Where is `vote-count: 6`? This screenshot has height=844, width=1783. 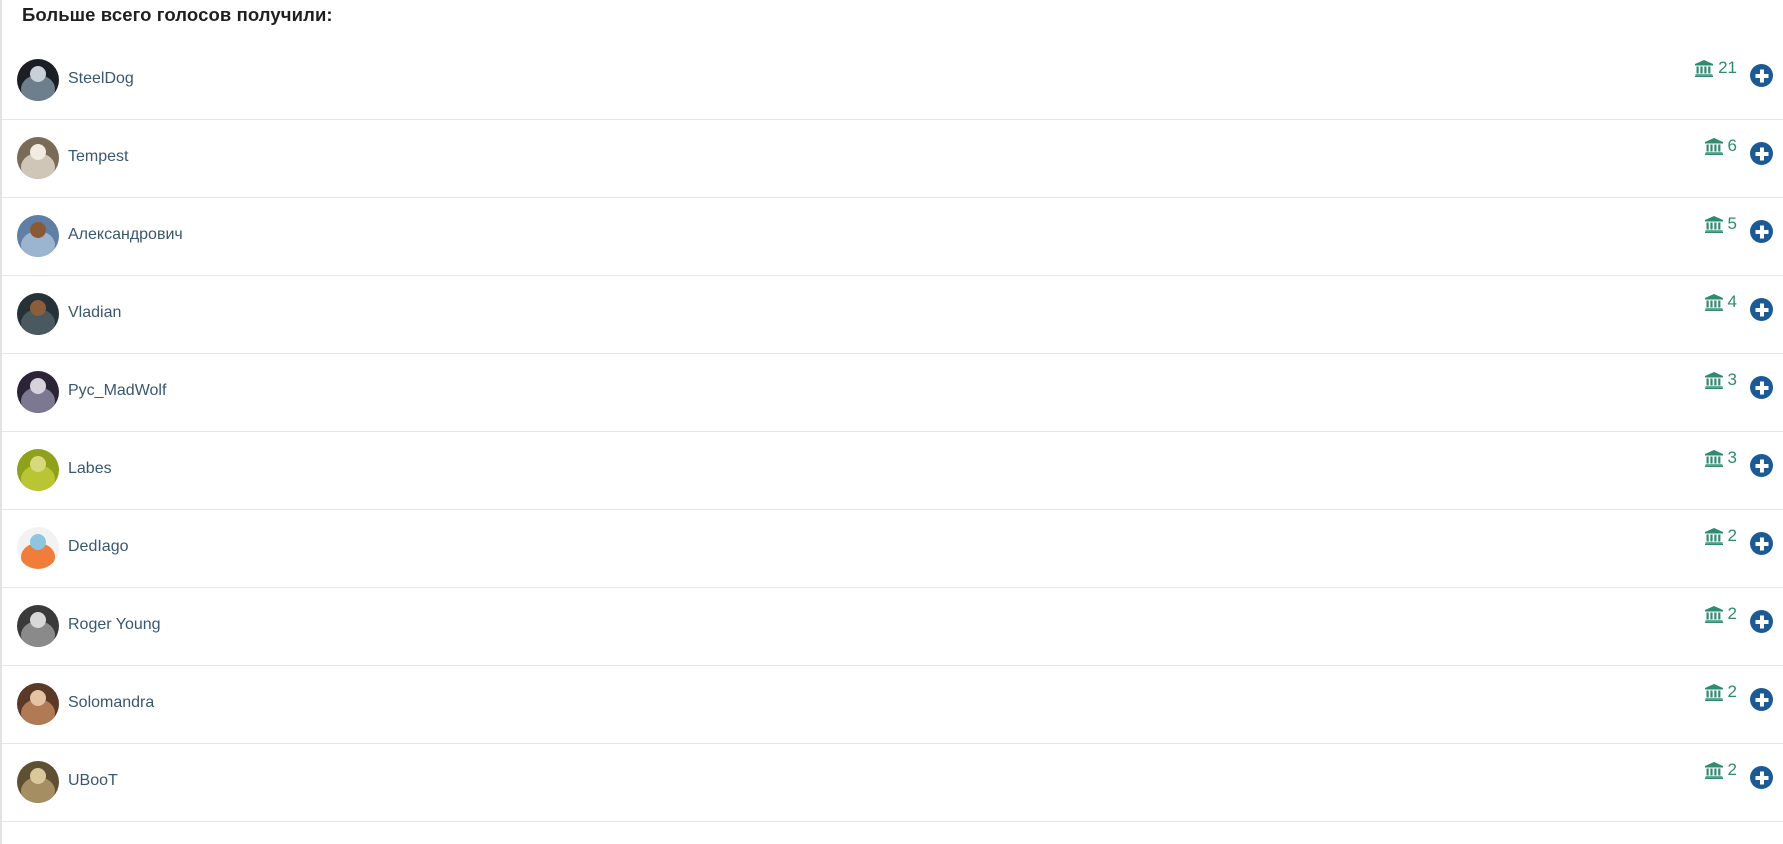
vote-count: 6 is located at coordinates (1720, 146).